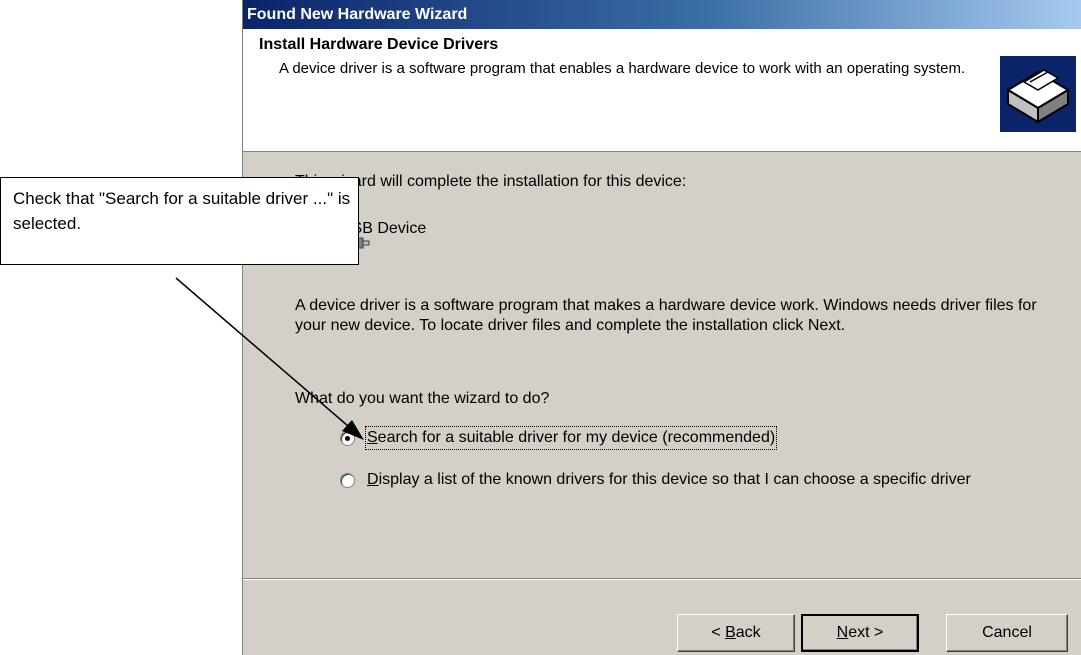 This screenshot has width=1081, height=655. Describe the element at coordinates (379, 44) in the screenshot. I see `header-title: Install Hardware Device Drivers` at that location.